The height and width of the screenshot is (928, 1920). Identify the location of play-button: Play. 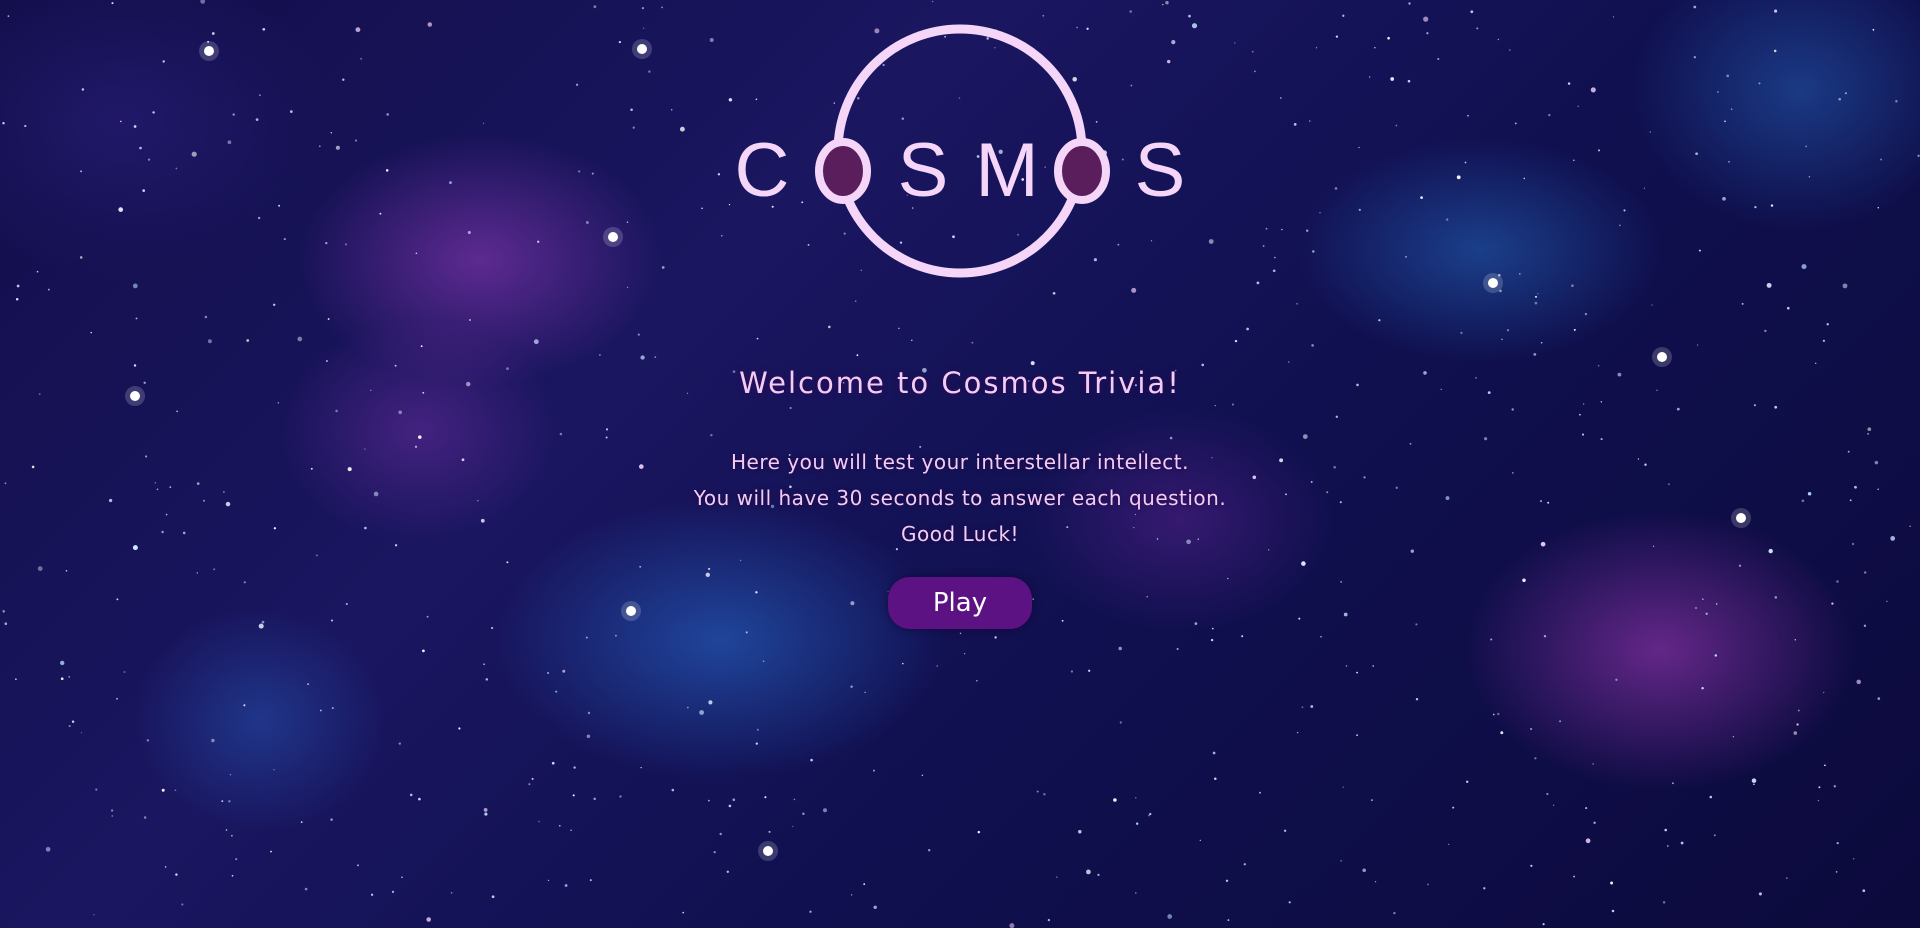
(960, 603).